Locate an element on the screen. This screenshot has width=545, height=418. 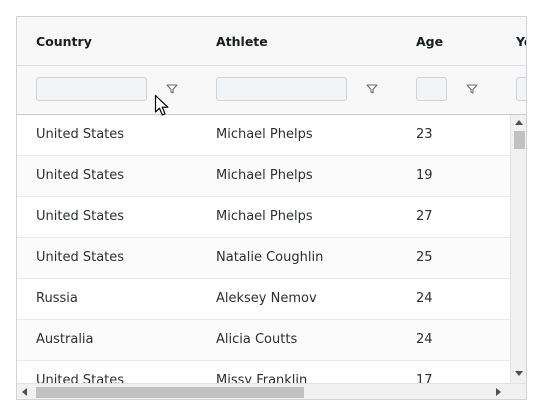
scroll-down-arrow-icon is located at coordinates (519, 373).